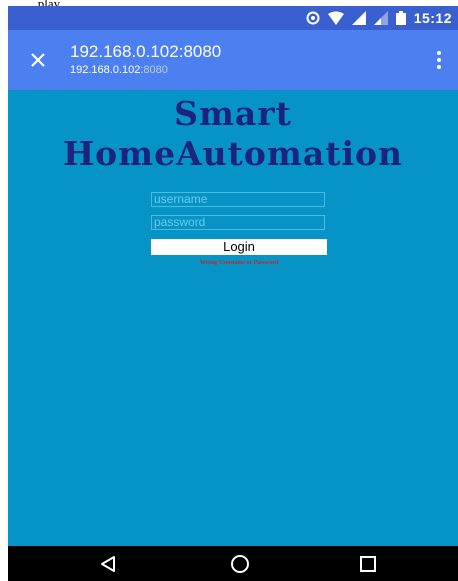 This screenshot has width=458, height=581. What do you see at coordinates (368, 564) in the screenshot?
I see `recents-icon` at bounding box center [368, 564].